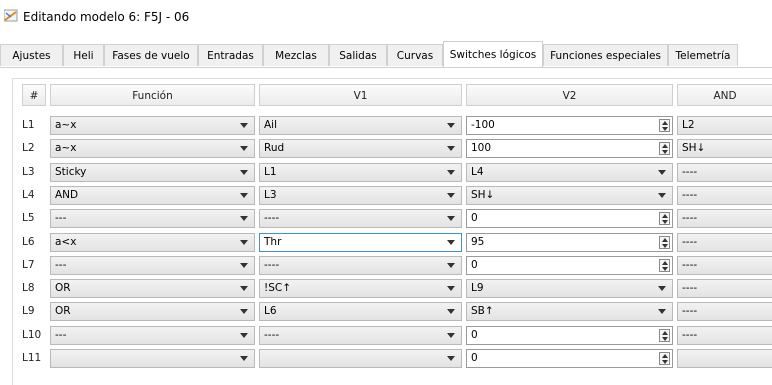 The height and width of the screenshot is (385, 772). What do you see at coordinates (358, 55) in the screenshot?
I see `tab-salidas: Salidas` at bounding box center [358, 55].